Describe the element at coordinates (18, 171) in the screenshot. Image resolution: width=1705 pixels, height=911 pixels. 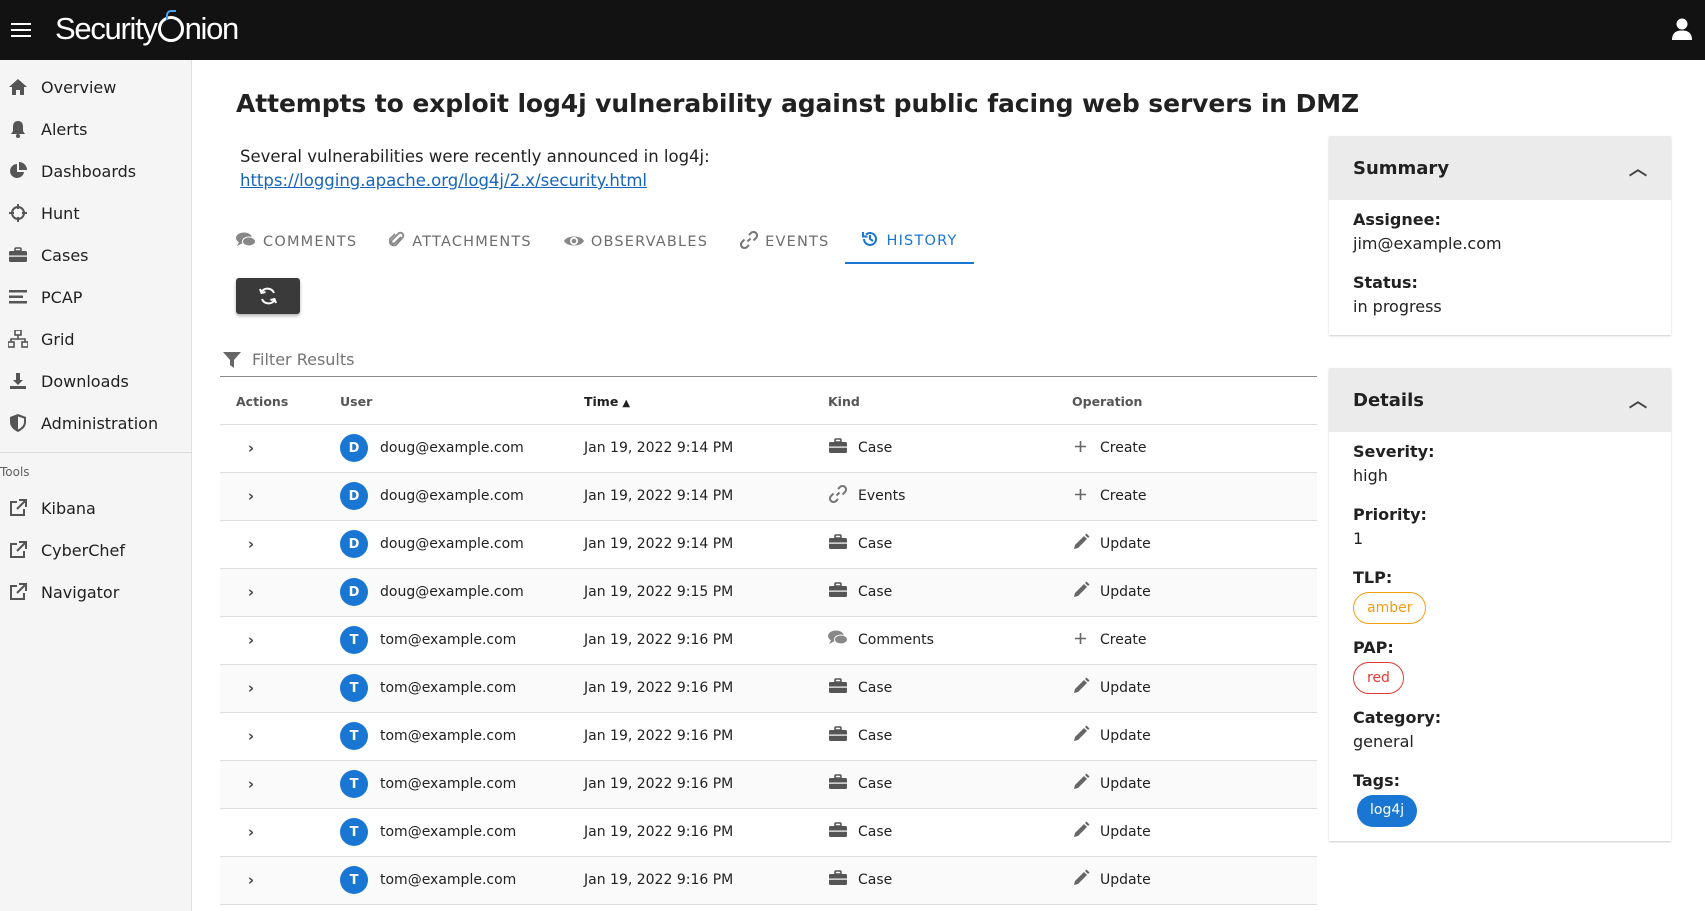
I see `pie-chart-icon` at that location.